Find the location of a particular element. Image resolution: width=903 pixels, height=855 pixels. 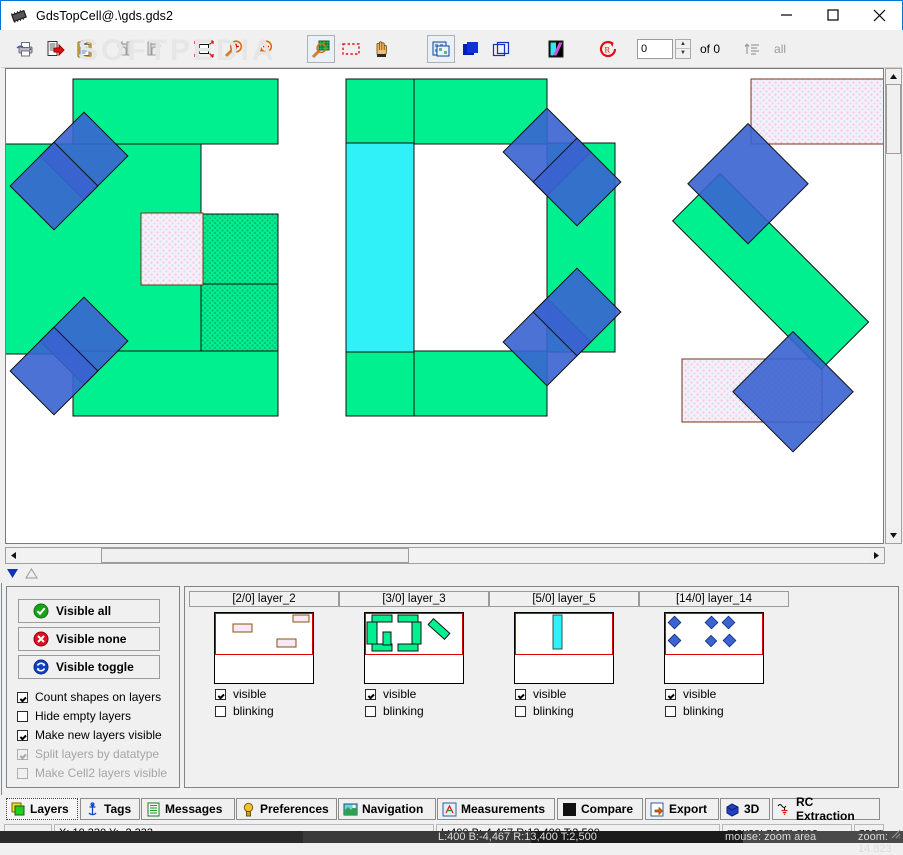

layer-title-5: [5/0] layer_5 is located at coordinates (564, 599).